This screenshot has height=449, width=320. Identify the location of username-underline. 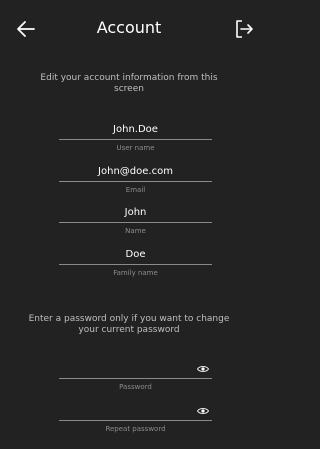
(135, 139).